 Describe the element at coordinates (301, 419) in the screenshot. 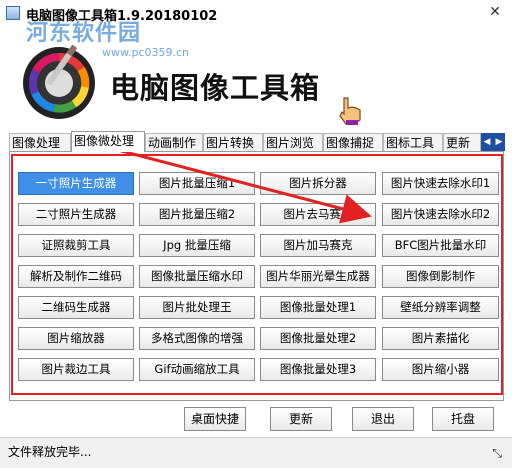

I see `update-button: 更新` at that location.